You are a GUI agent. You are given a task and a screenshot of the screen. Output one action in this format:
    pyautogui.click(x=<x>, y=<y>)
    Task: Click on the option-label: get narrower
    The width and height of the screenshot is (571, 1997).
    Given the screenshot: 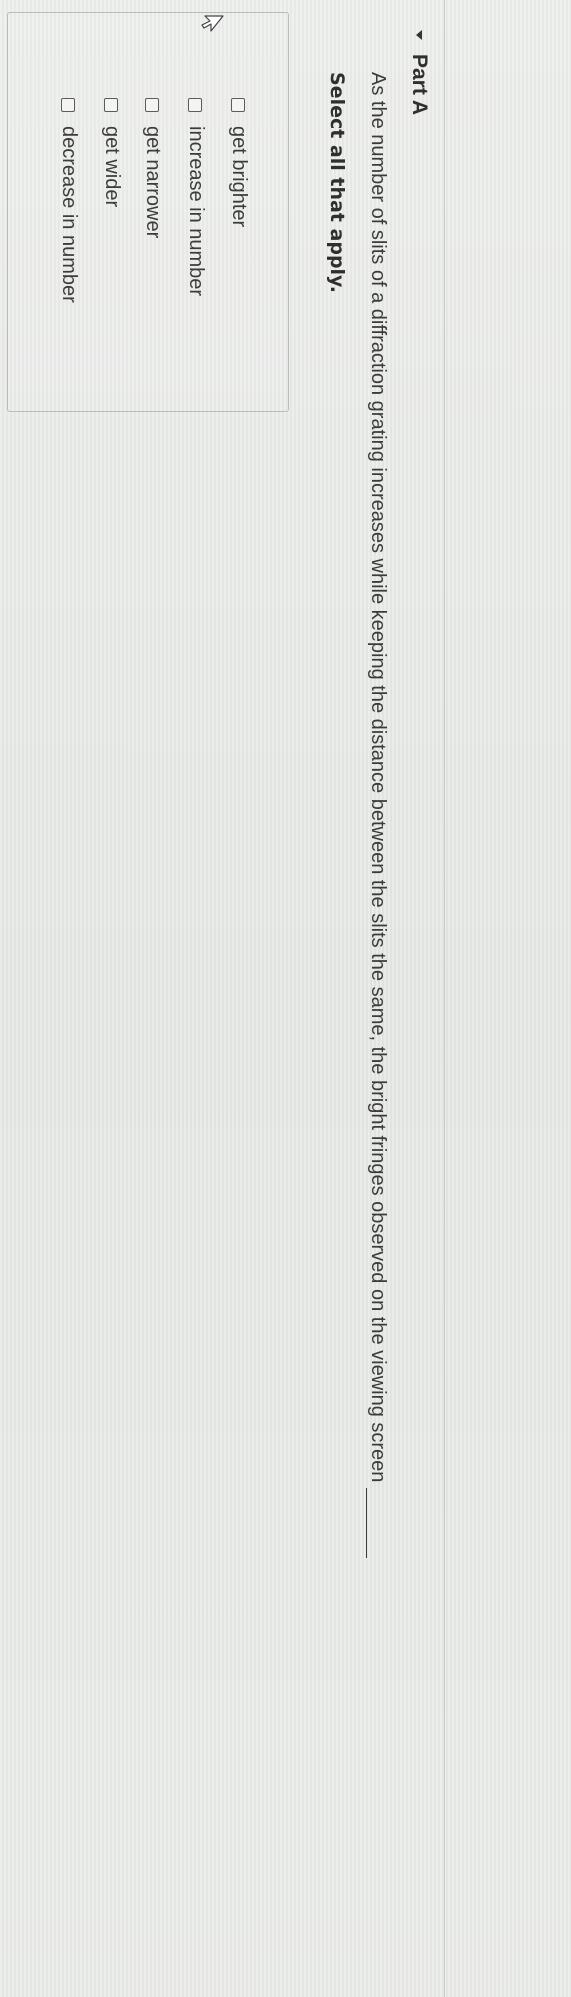 What is the action you would take?
    pyautogui.click(x=153, y=182)
    